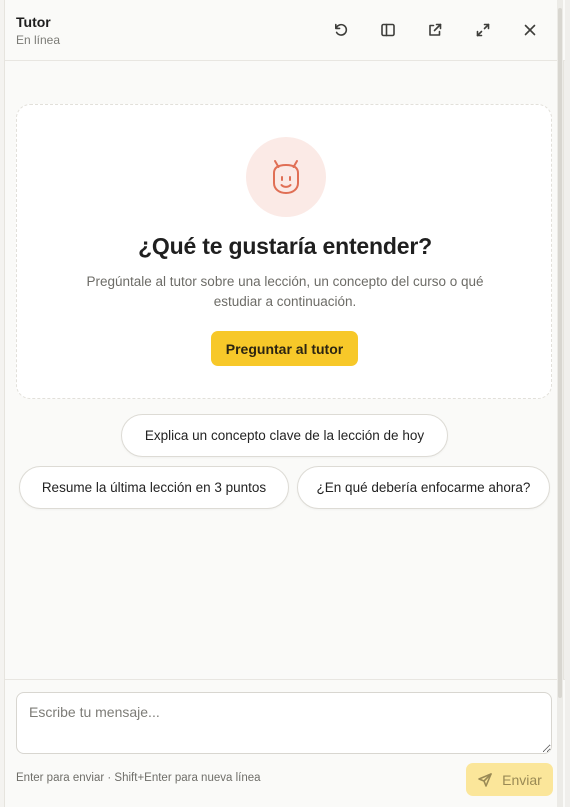 The height and width of the screenshot is (807, 570). Describe the element at coordinates (154, 487) in the screenshot. I see `suggestion-chip: Resume la última lección en 3 puntos` at that location.